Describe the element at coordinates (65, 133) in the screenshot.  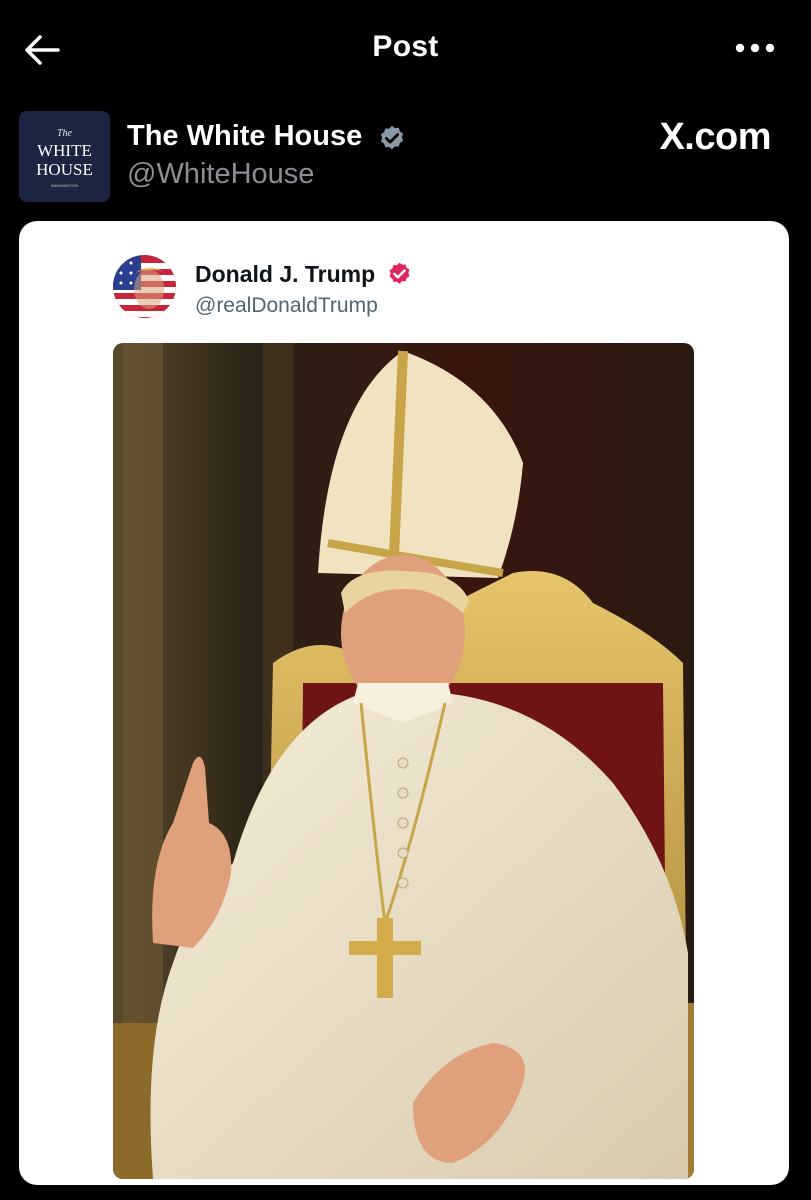
I see `svg-text: The` at that location.